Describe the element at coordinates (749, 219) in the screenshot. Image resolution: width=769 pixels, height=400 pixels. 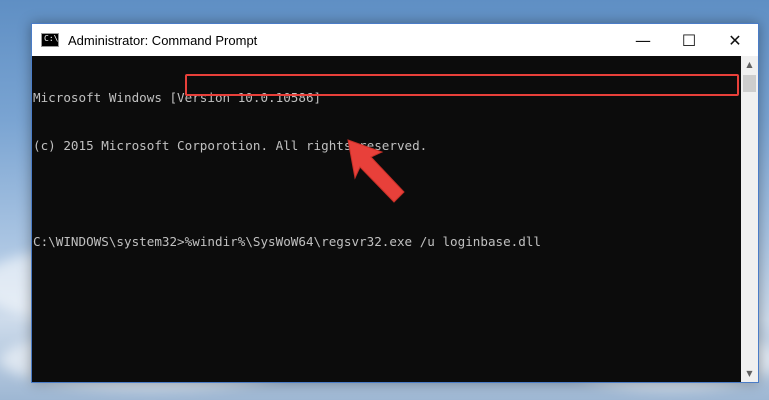
I see `vertical-scrollbar: ▲ ▼` at that location.